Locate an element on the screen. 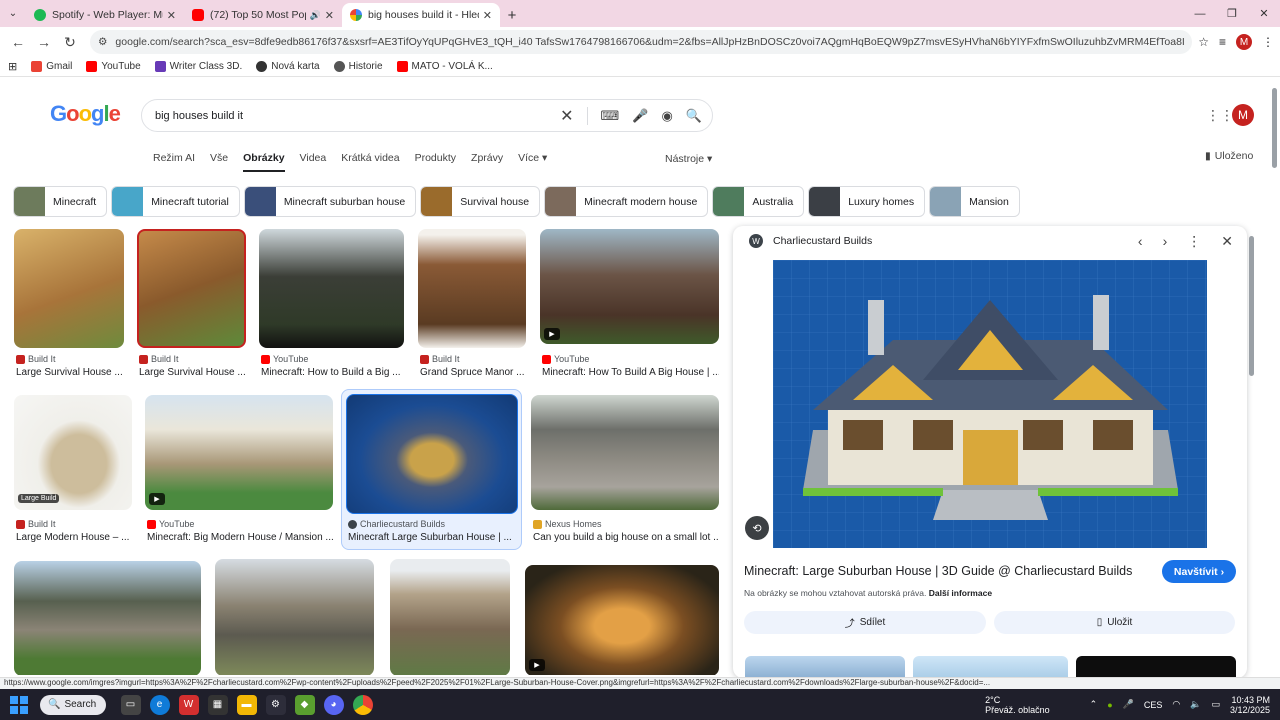 Image resolution: width=1280 pixels, height=720 pixels. chip-minecraft-tutorial: Minecraft tutorial is located at coordinates (175, 201).